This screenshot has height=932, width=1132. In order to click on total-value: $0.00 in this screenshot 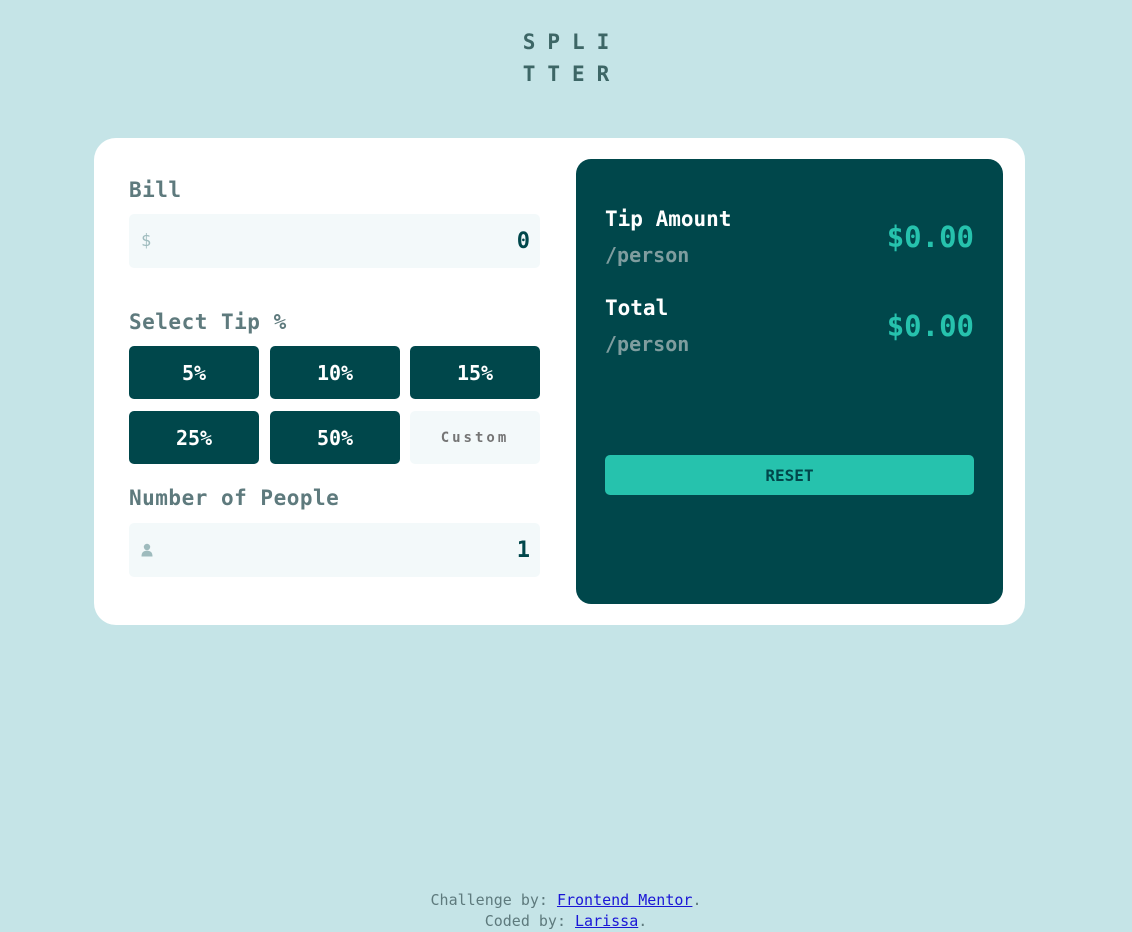, I will do `click(930, 326)`.